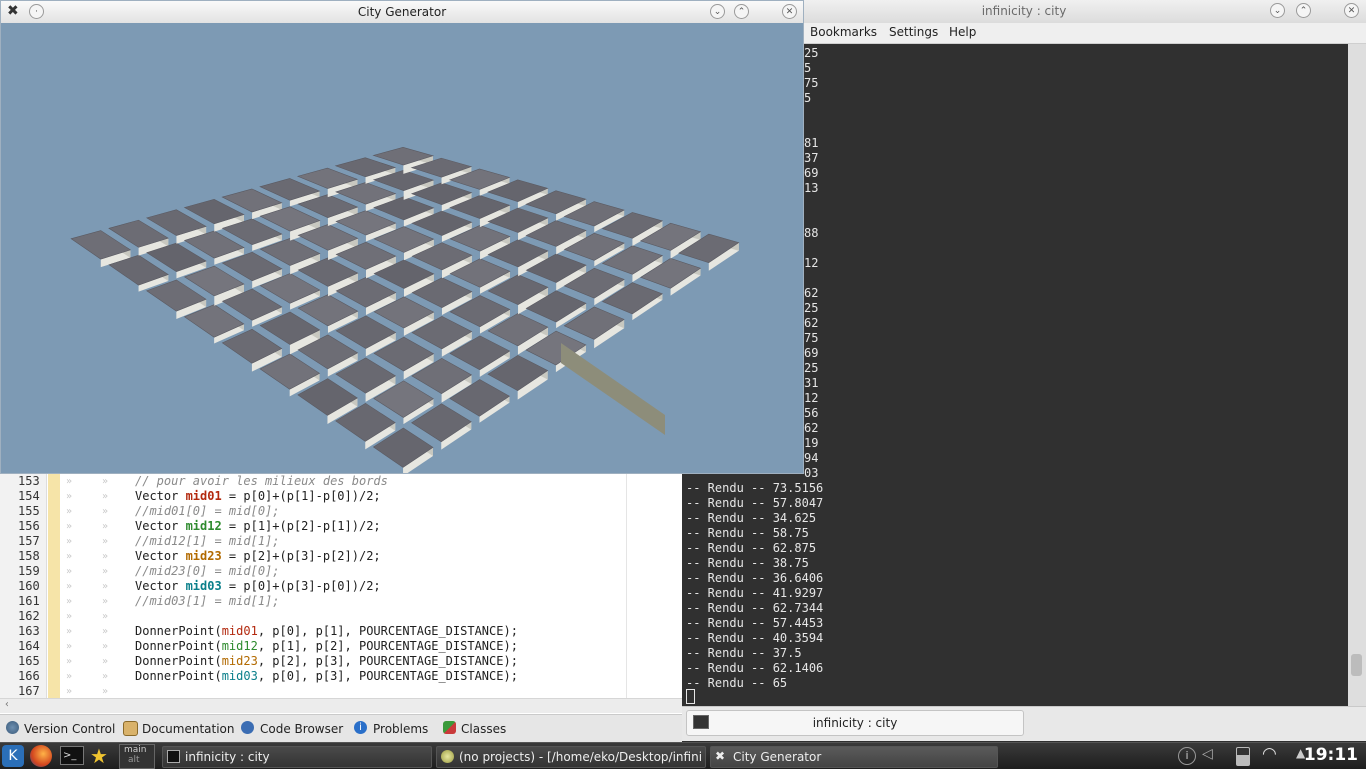  What do you see at coordinates (29, 646) in the screenshot?
I see `line-number: 164` at bounding box center [29, 646].